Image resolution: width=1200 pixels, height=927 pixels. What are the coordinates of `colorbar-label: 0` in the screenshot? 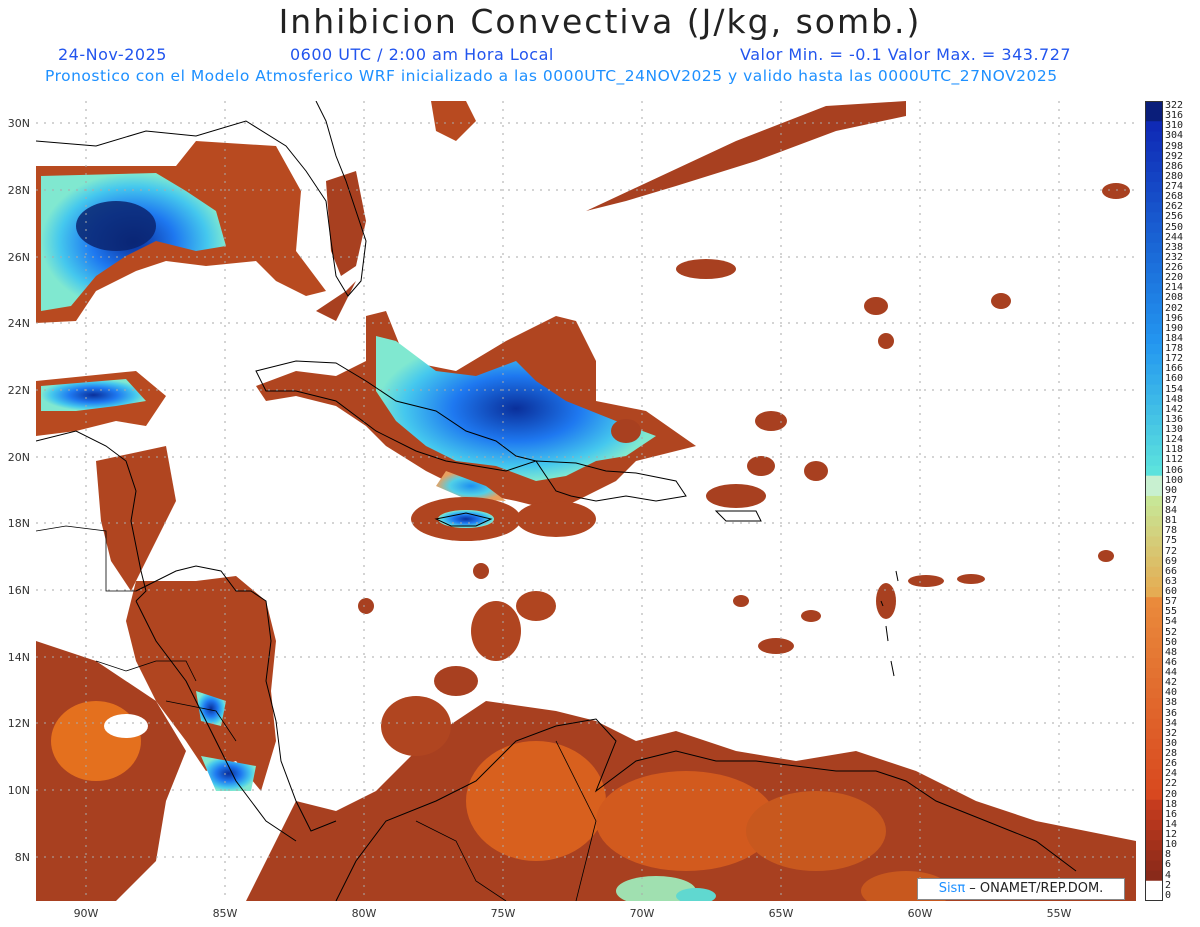 It's located at (1168, 895).